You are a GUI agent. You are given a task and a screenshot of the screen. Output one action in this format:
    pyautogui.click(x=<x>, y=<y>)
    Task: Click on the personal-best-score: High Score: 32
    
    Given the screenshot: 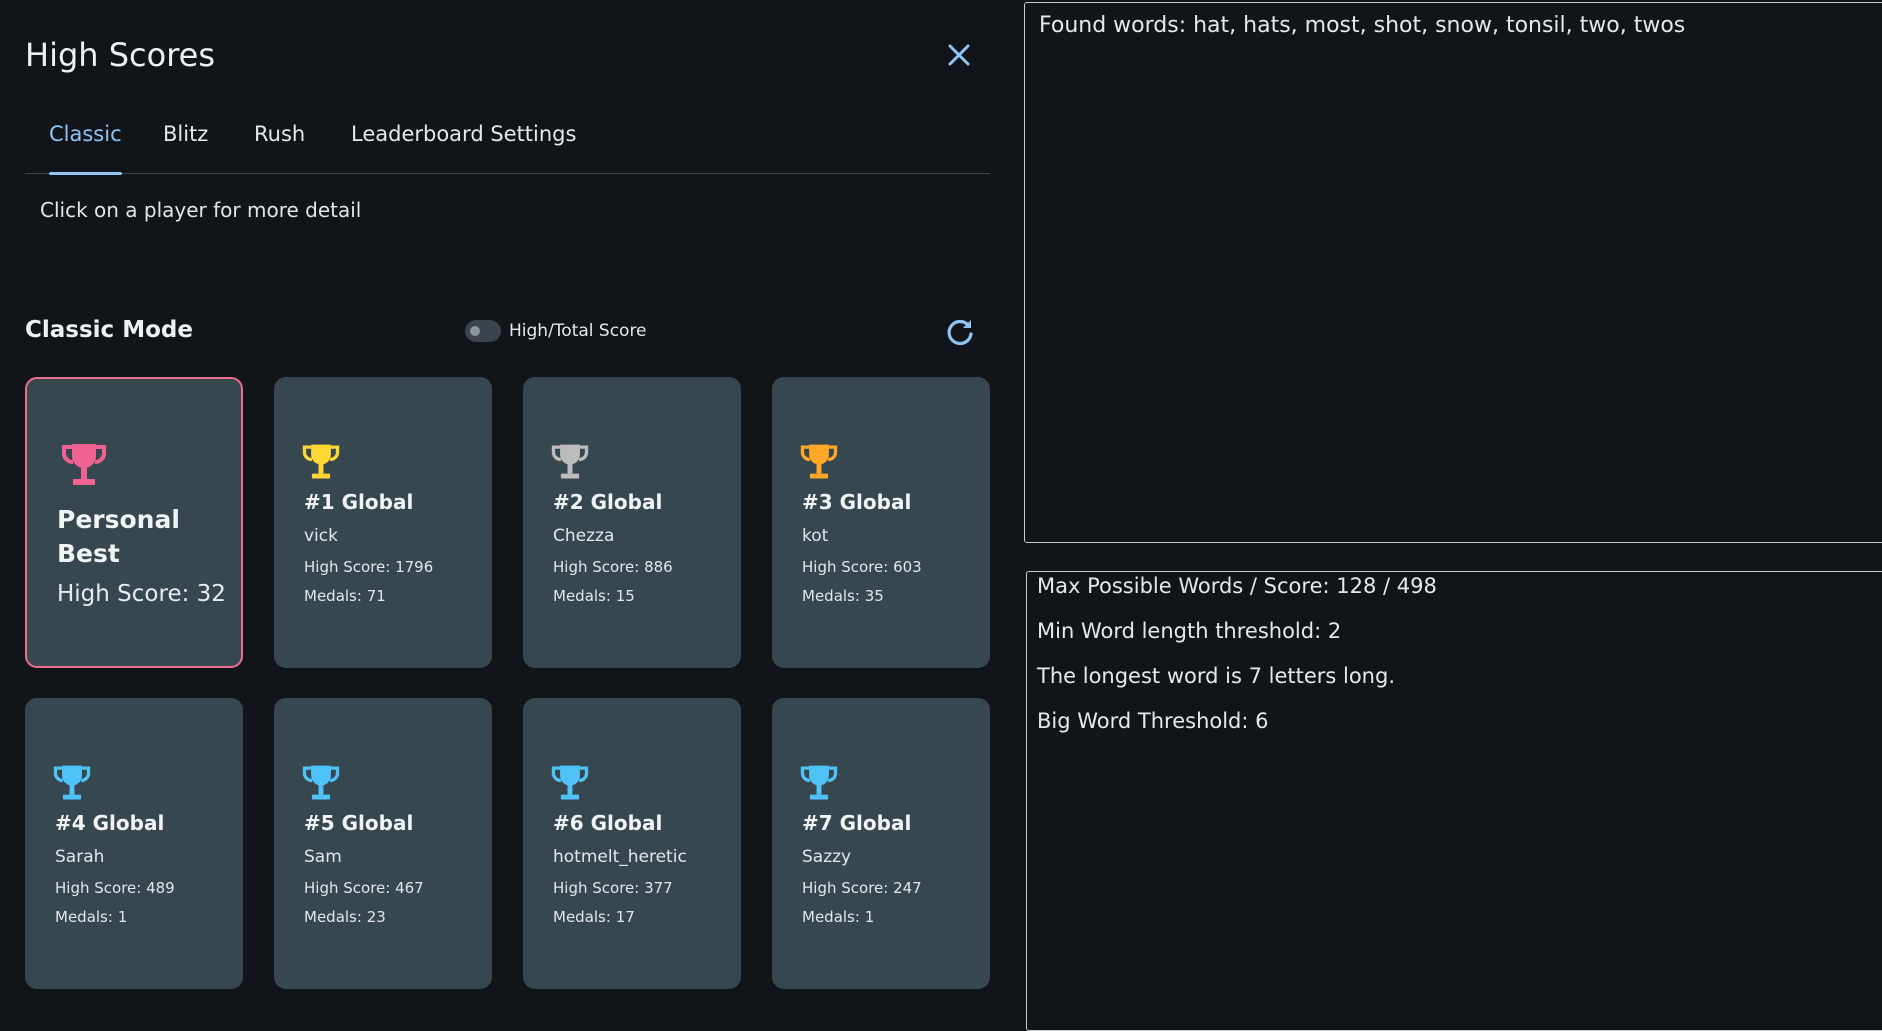 What is the action you would take?
    pyautogui.click(x=141, y=594)
    